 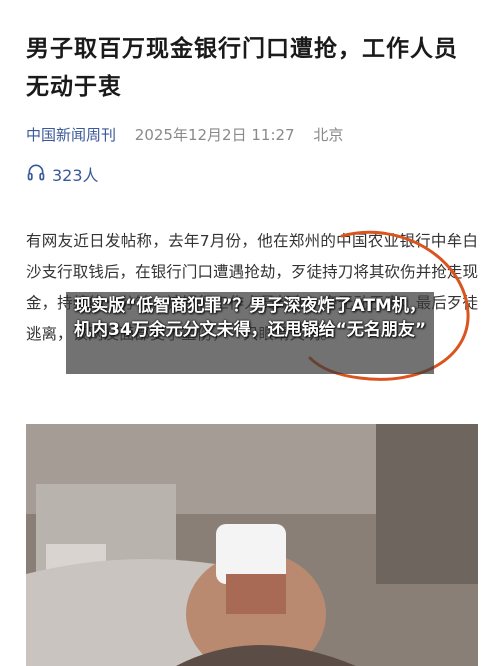 What do you see at coordinates (75, 175) in the screenshot?
I see `listen-count-label: 323人` at bounding box center [75, 175].